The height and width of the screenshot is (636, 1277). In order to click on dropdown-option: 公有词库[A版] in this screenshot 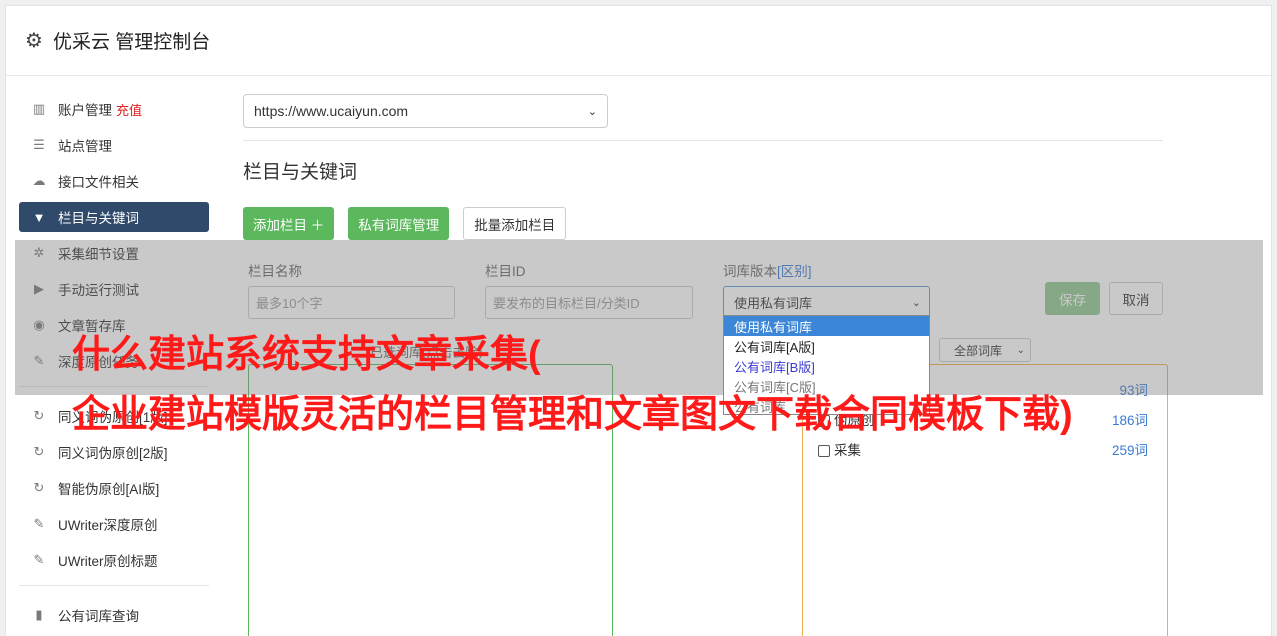, I will do `click(826, 346)`.